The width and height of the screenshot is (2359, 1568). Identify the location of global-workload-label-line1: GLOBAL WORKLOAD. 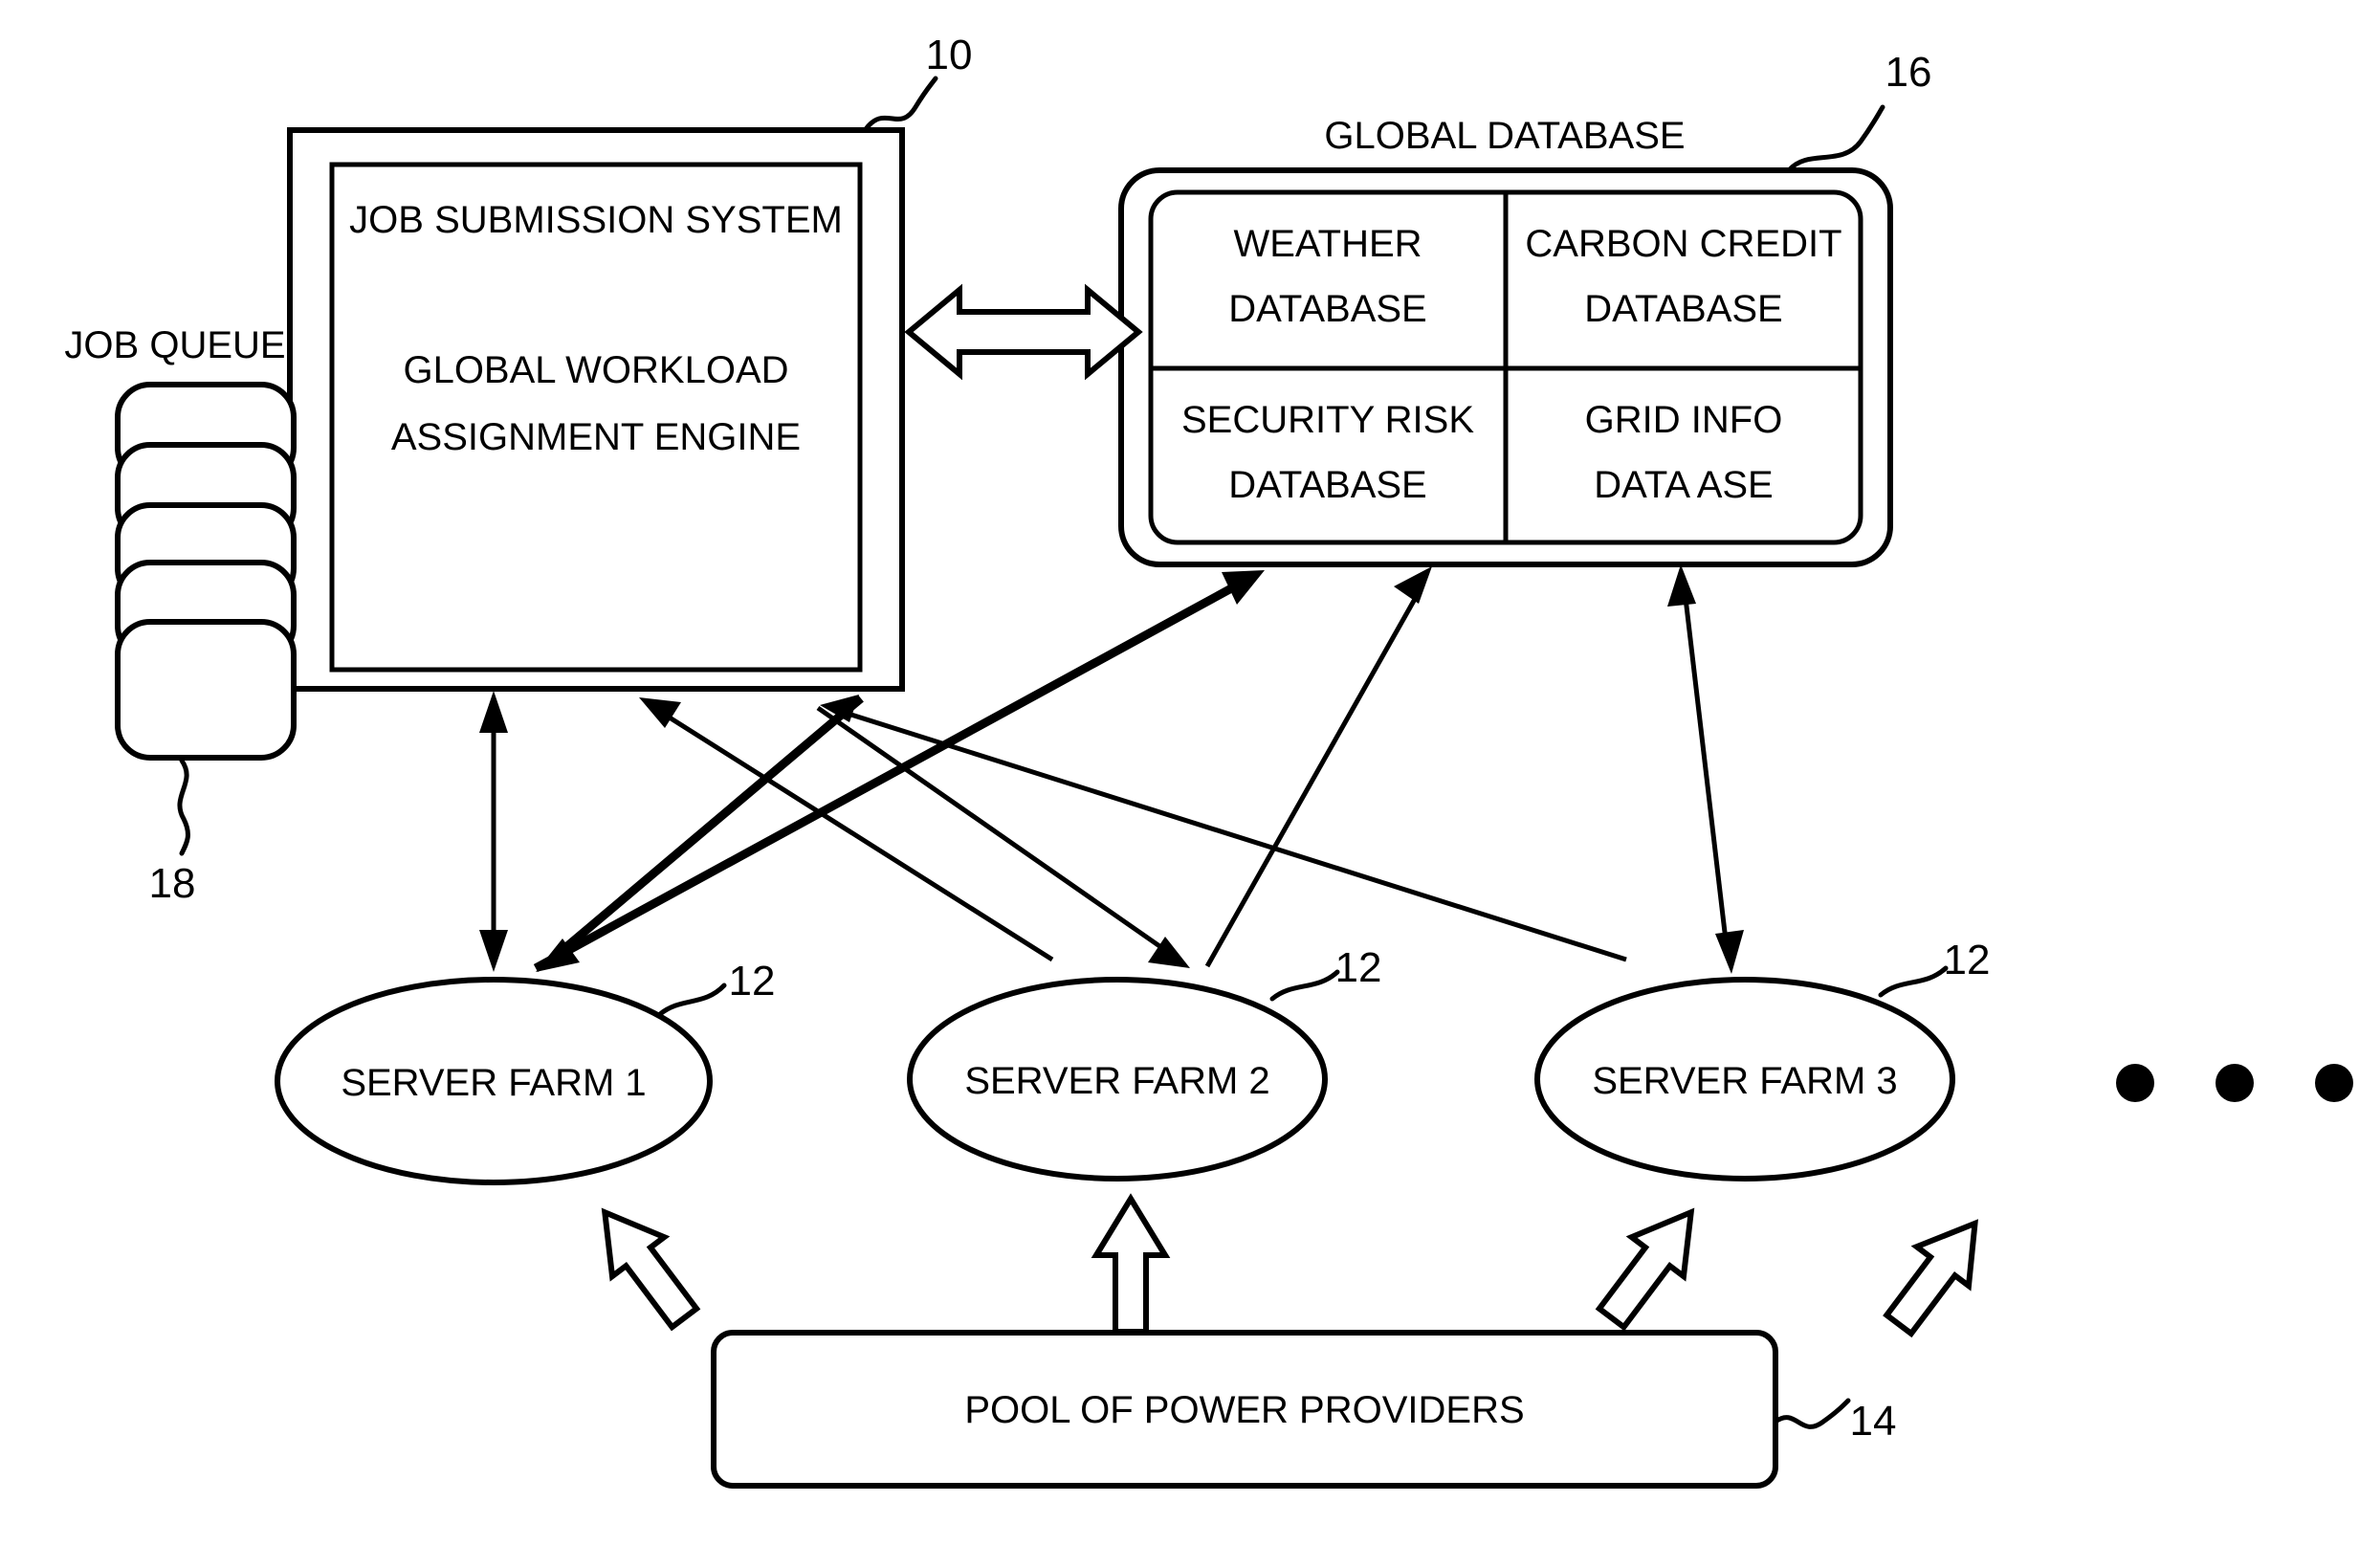
(595, 370).